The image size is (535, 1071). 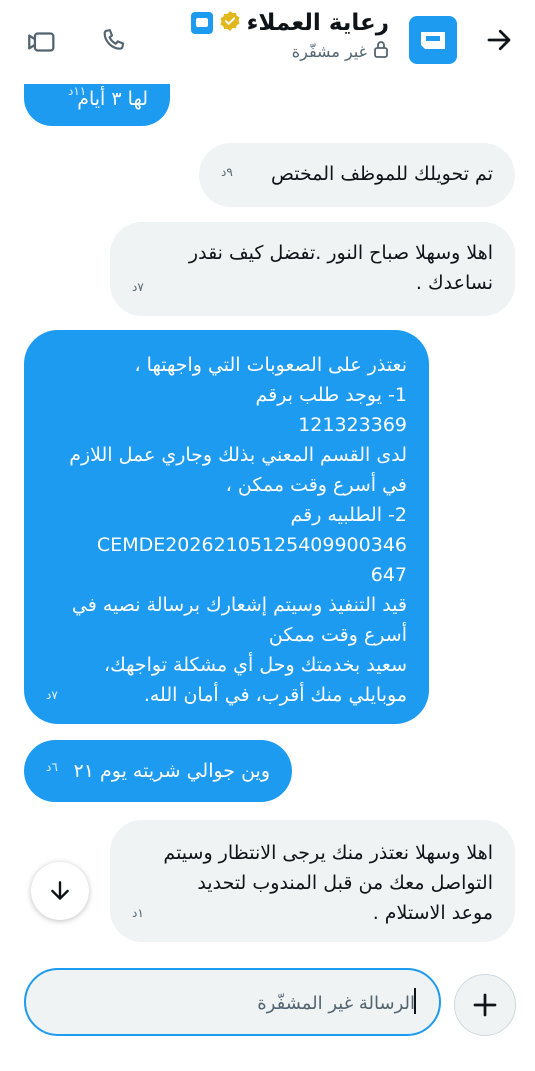 I want to click on message-composer, so click(x=232, y=1002).